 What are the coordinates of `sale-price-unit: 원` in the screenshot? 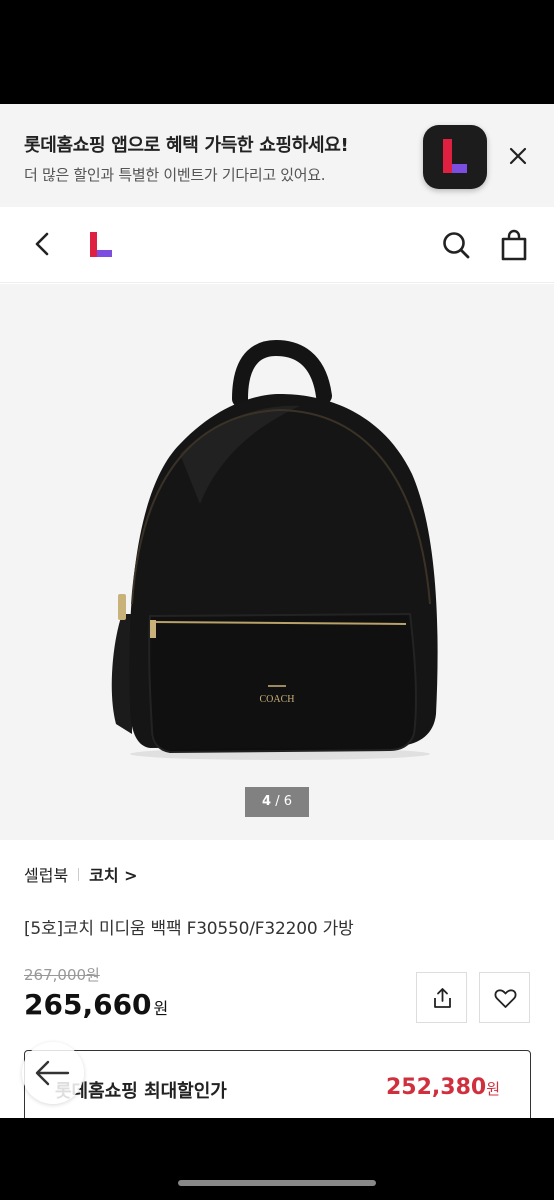 It's located at (161, 1008).